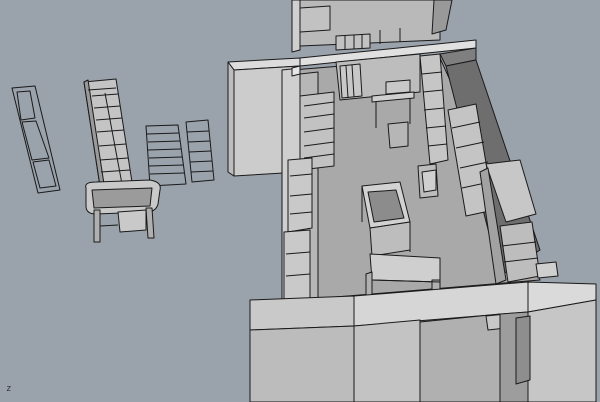 The width and height of the screenshot is (600, 402). What do you see at coordinates (36, 139) in the screenshot?
I see `loose-frame-tall` at bounding box center [36, 139].